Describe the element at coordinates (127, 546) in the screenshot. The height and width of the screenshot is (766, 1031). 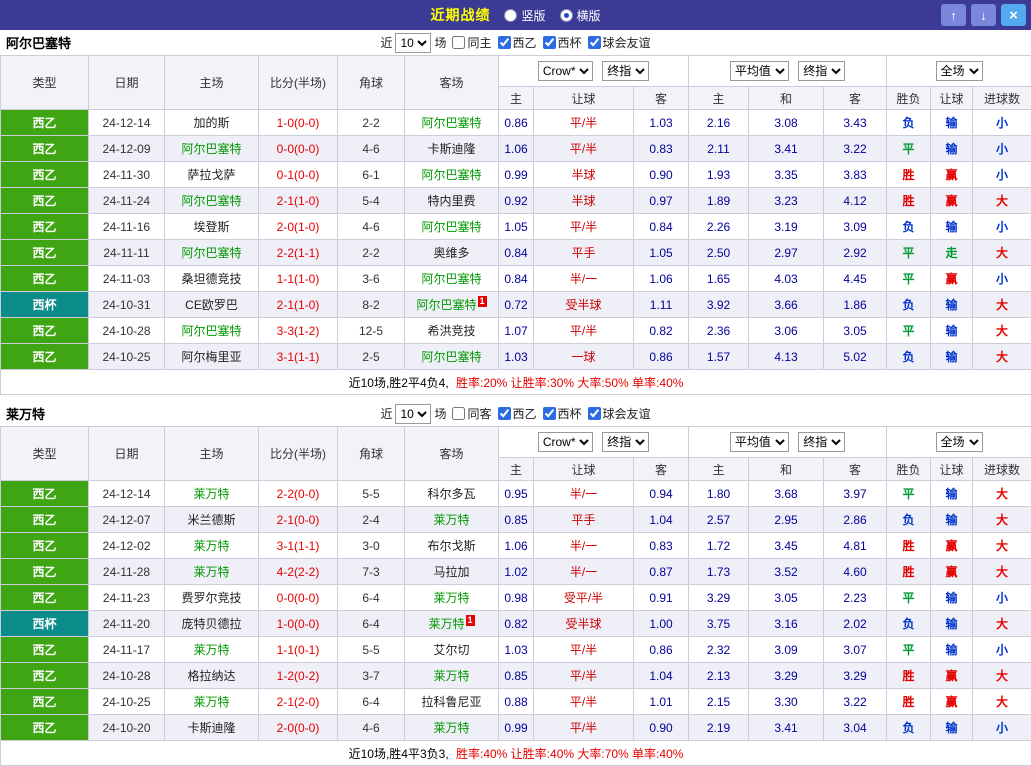
I see `date-cell: 24-12-02` at that location.